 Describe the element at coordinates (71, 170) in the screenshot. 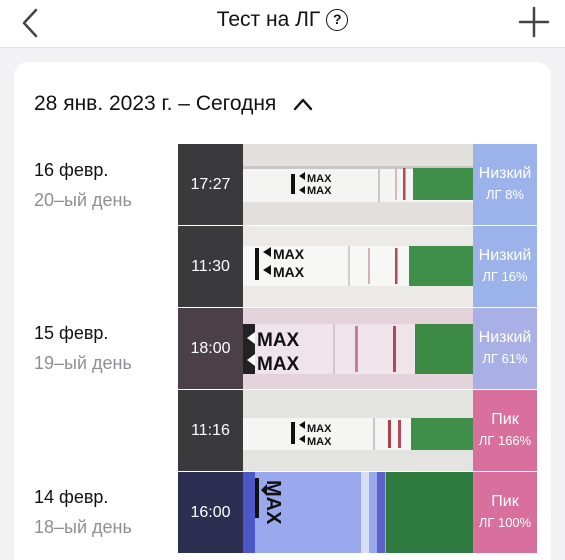

I see `day-date: 16 февр.` at that location.